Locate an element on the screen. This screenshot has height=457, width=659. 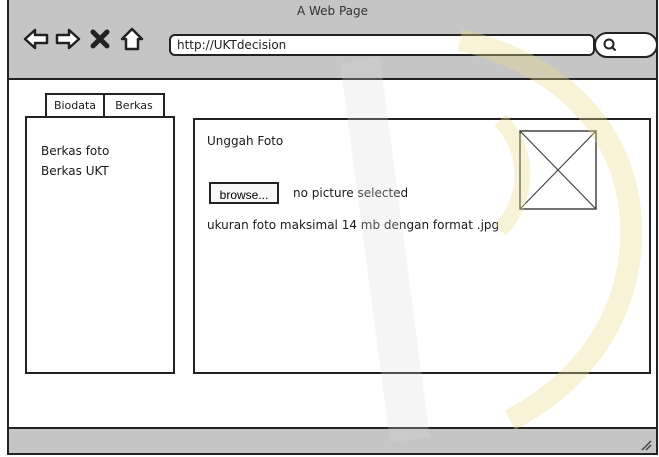
back-arrow-icon is located at coordinates (36, 39).